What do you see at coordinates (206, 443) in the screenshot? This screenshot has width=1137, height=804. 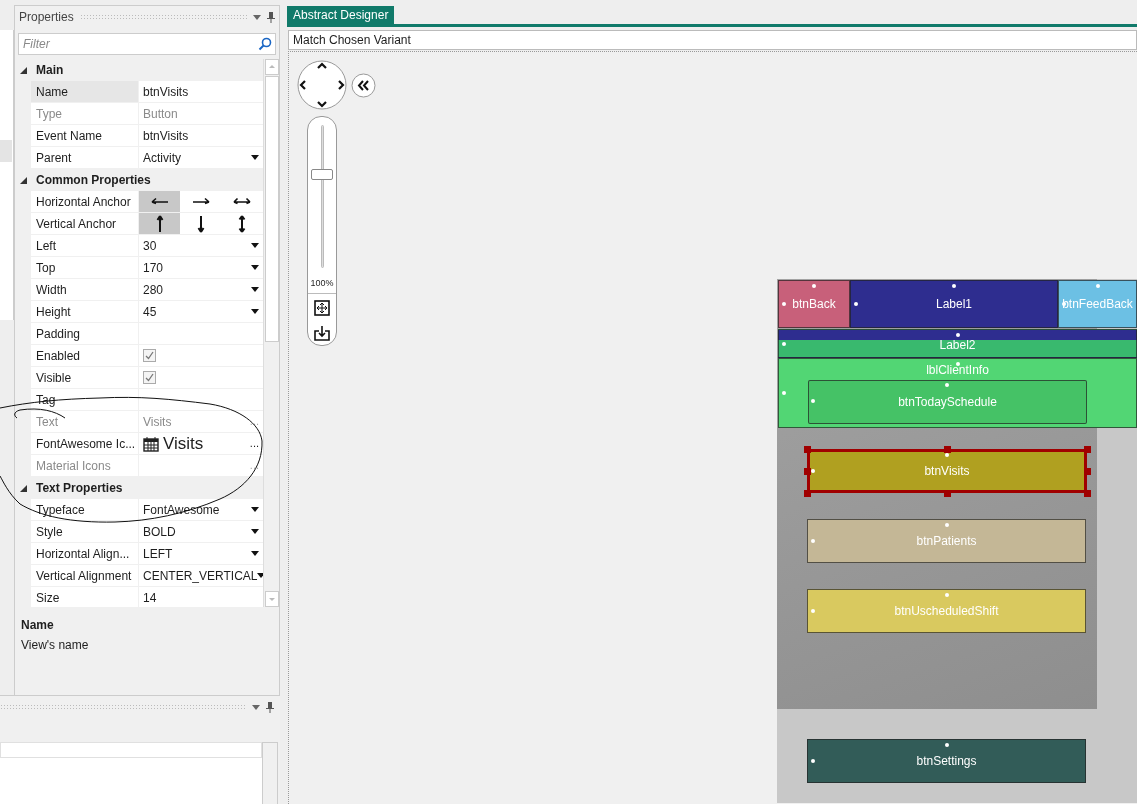 I see `property-value: Visits` at bounding box center [206, 443].